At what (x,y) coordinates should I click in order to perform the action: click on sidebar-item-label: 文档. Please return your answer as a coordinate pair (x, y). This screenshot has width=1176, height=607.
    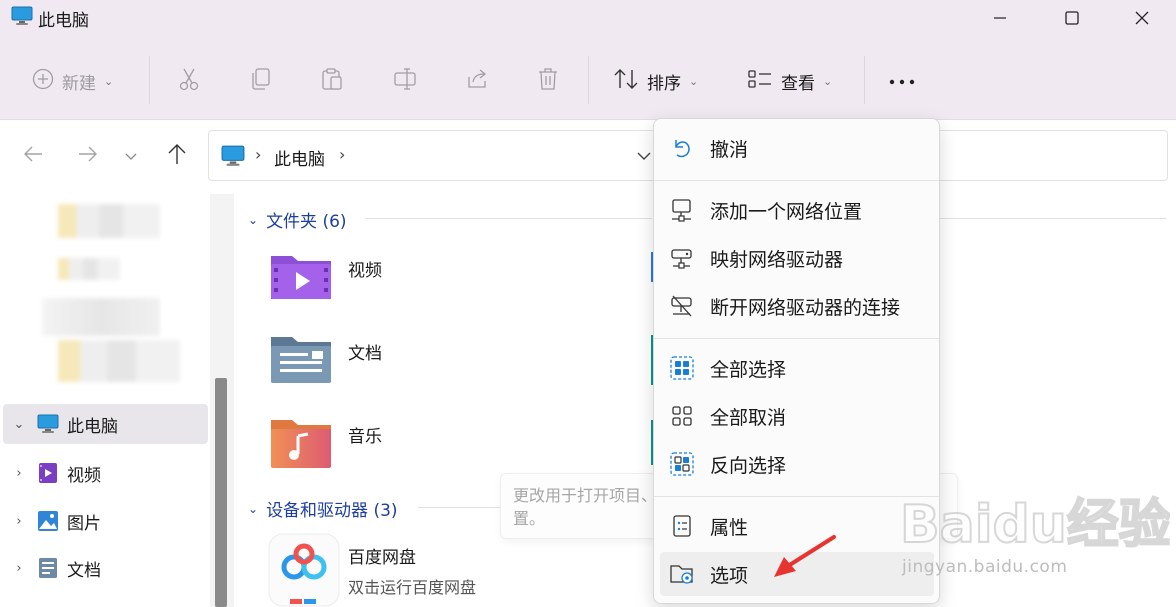
    Looking at the image, I should click on (84, 570).